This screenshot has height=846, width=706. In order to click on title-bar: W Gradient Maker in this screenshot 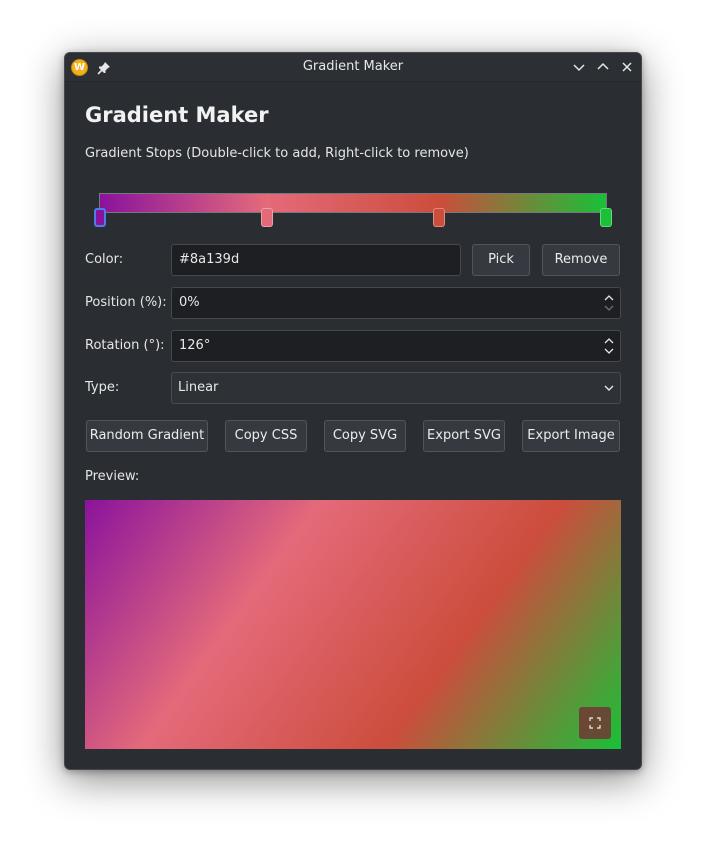, I will do `click(353, 67)`.